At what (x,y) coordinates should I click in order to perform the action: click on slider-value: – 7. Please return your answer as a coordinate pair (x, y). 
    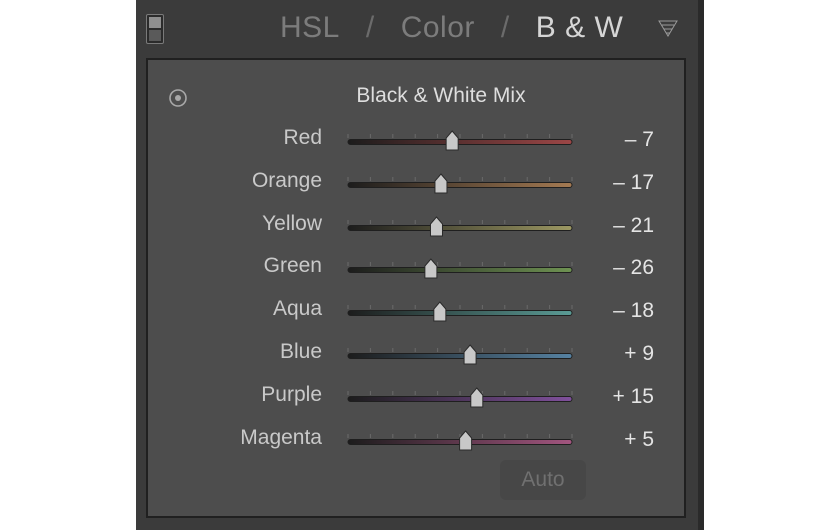
    Looking at the image, I should click on (639, 140).